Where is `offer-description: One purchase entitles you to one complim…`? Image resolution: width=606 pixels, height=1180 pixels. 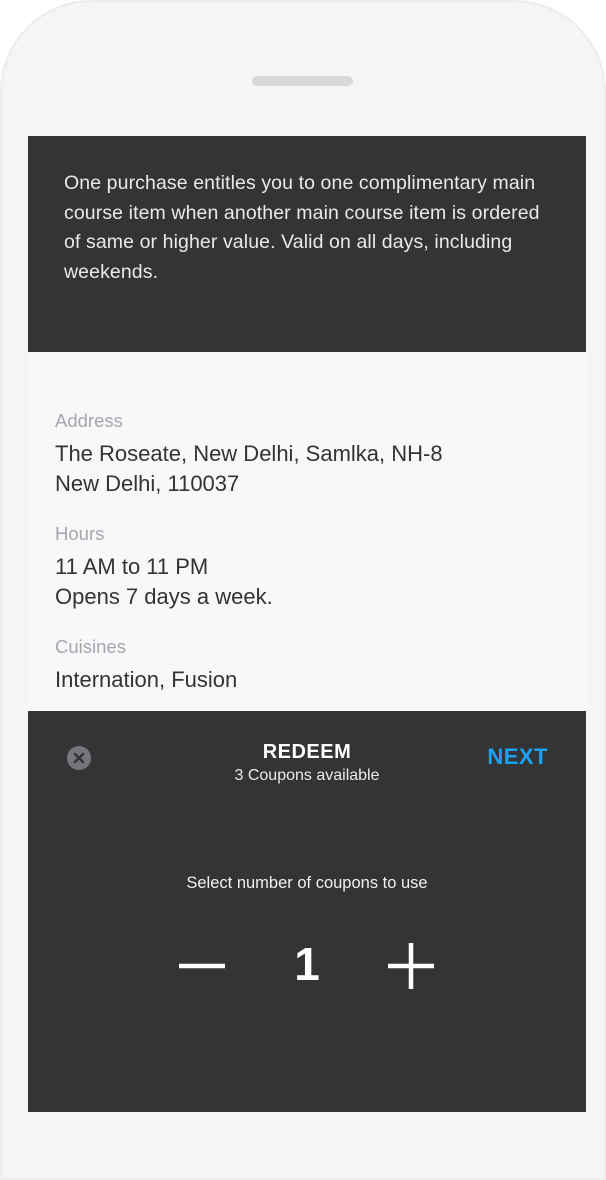
offer-description: One purchase entitles you to one complim… is located at coordinates (302, 227).